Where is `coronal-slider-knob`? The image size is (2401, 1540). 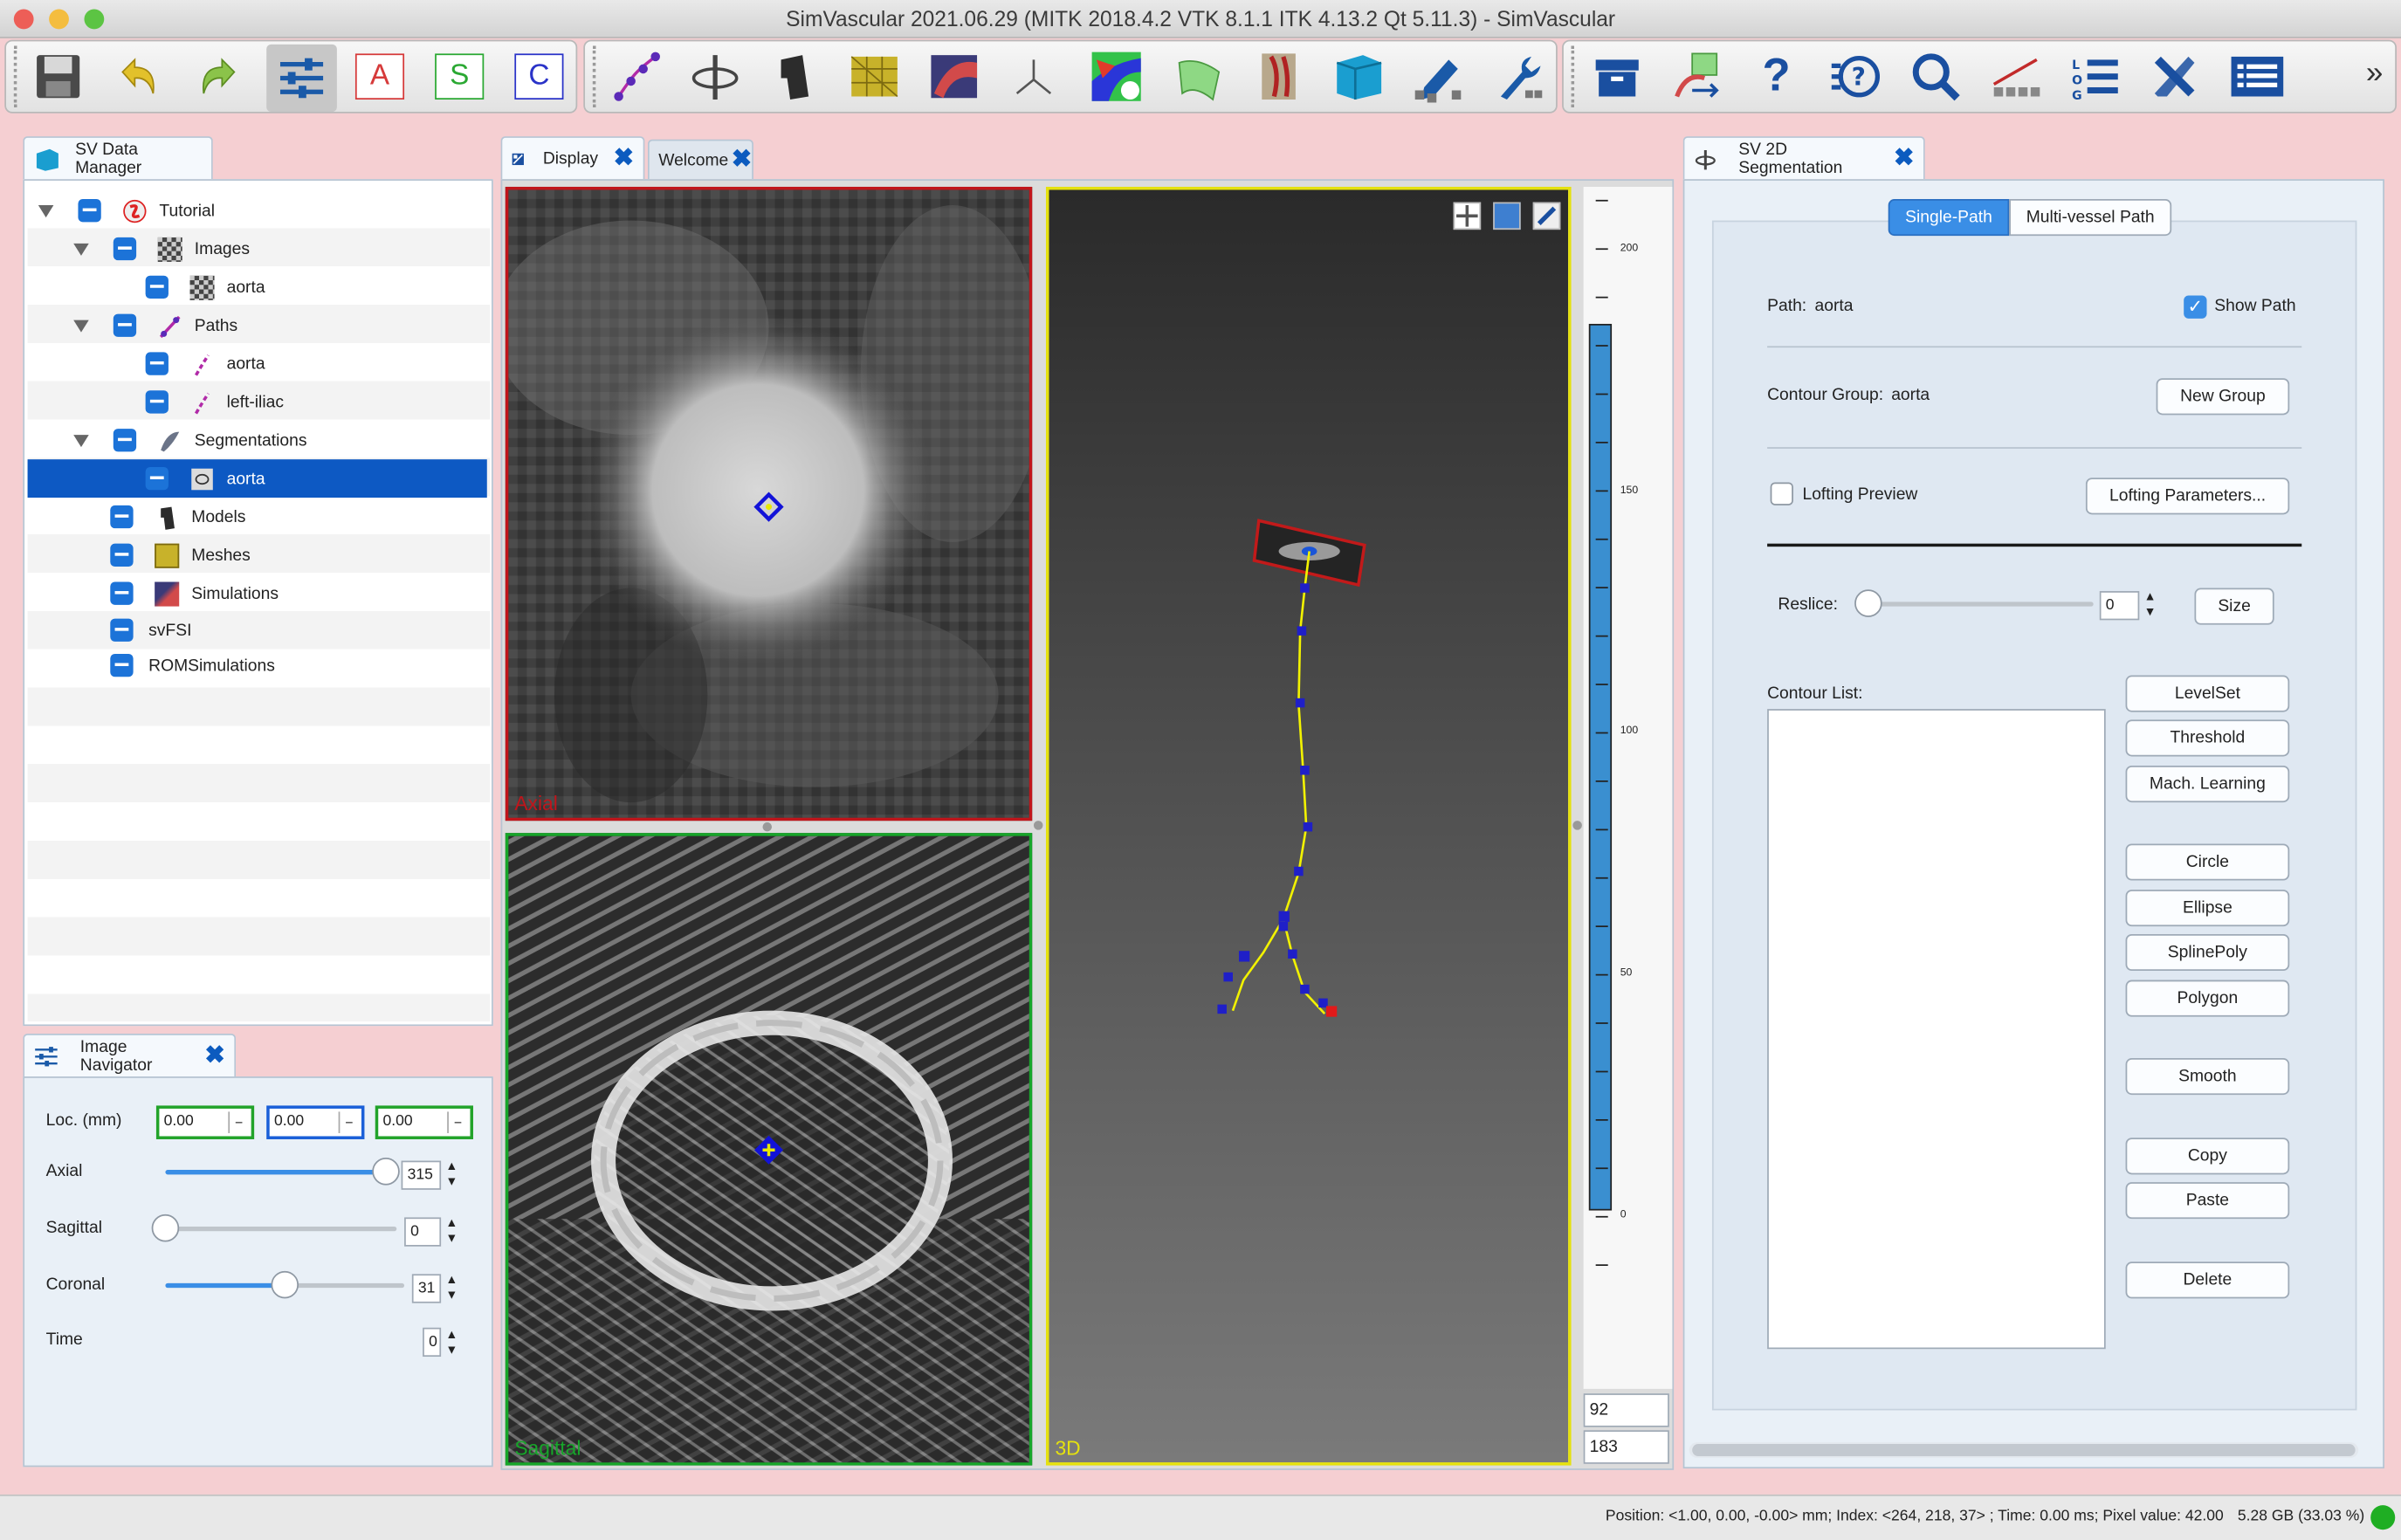 coronal-slider-knob is located at coordinates (285, 1285).